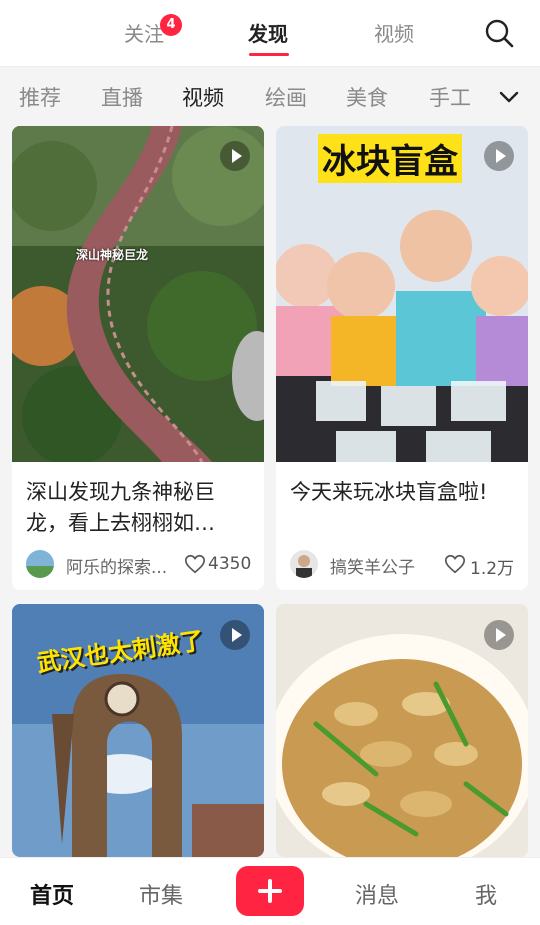  Describe the element at coordinates (230, 564) in the screenshot. I see `like-count: 4350` at that location.